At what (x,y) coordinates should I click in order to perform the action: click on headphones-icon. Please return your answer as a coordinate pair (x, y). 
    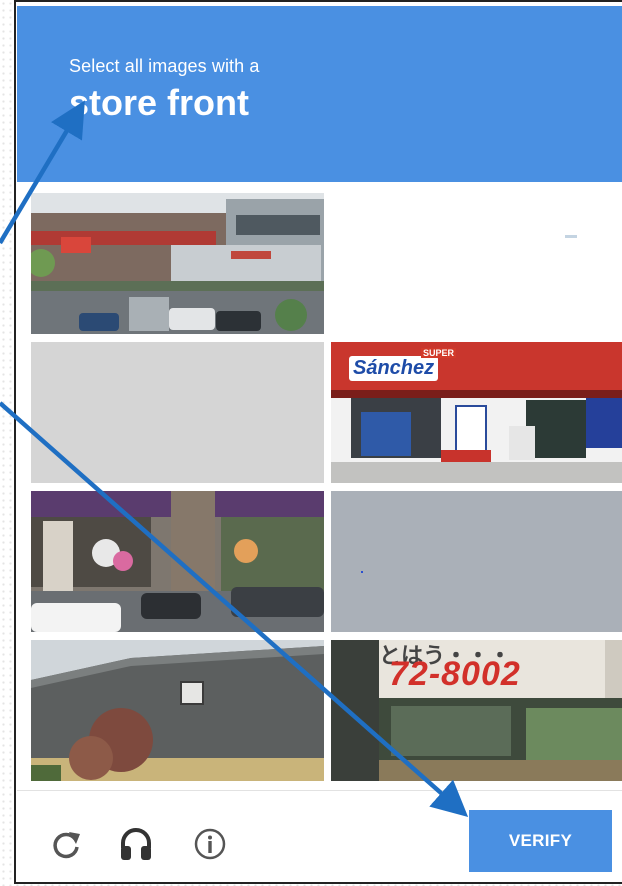
    Looking at the image, I should click on (136, 844).